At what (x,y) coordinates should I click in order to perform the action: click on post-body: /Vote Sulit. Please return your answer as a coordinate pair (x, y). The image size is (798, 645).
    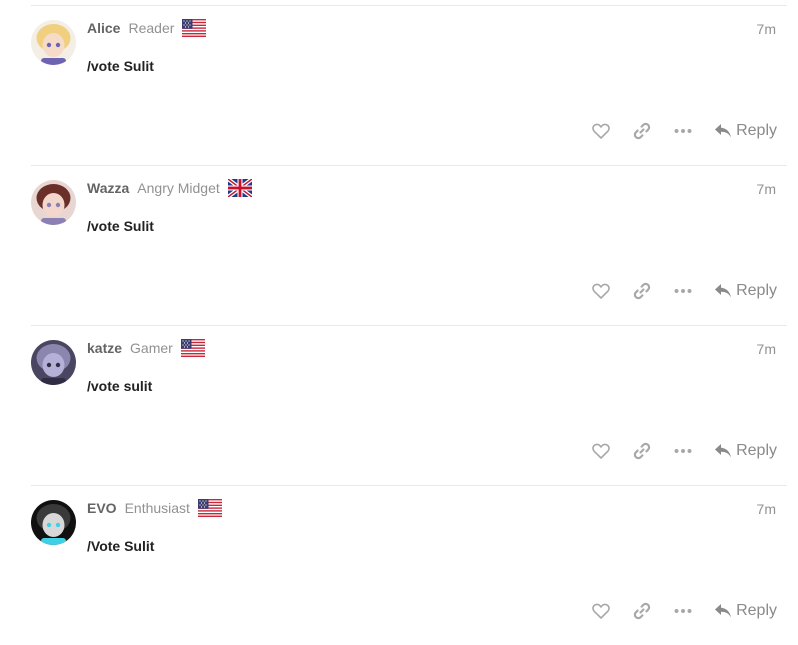
    Looking at the image, I should click on (121, 546).